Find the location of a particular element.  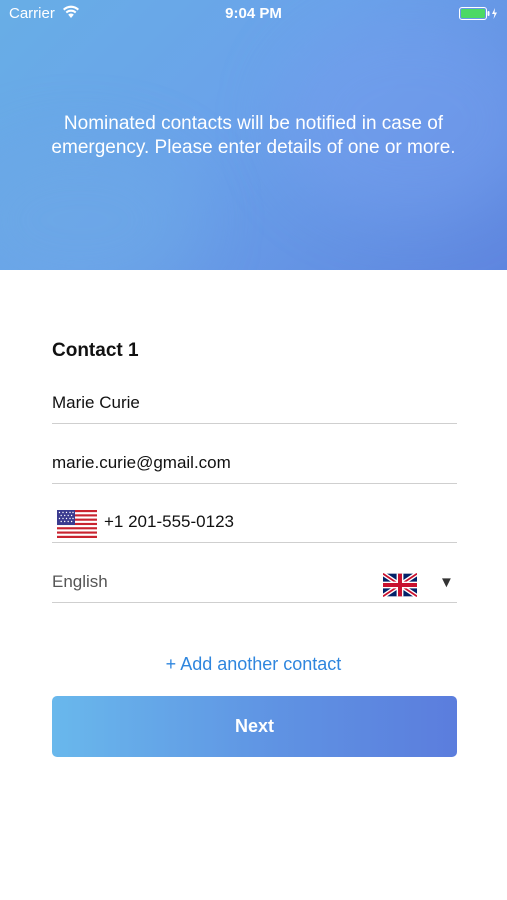

status-bar: Carrier 9:04 PM is located at coordinates (253, 14).